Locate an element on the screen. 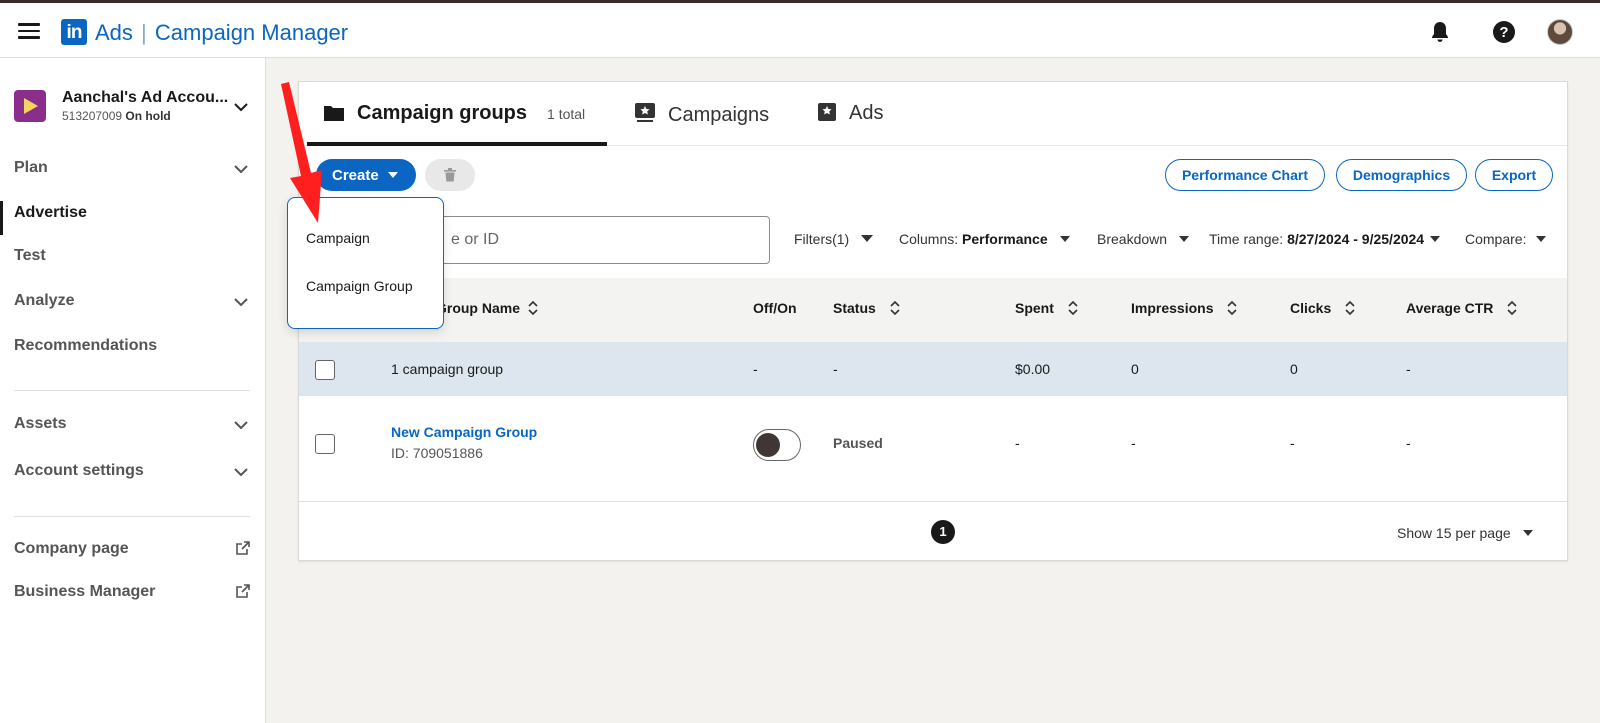 This screenshot has width=1600, height=723. summary-status: - is located at coordinates (835, 369).